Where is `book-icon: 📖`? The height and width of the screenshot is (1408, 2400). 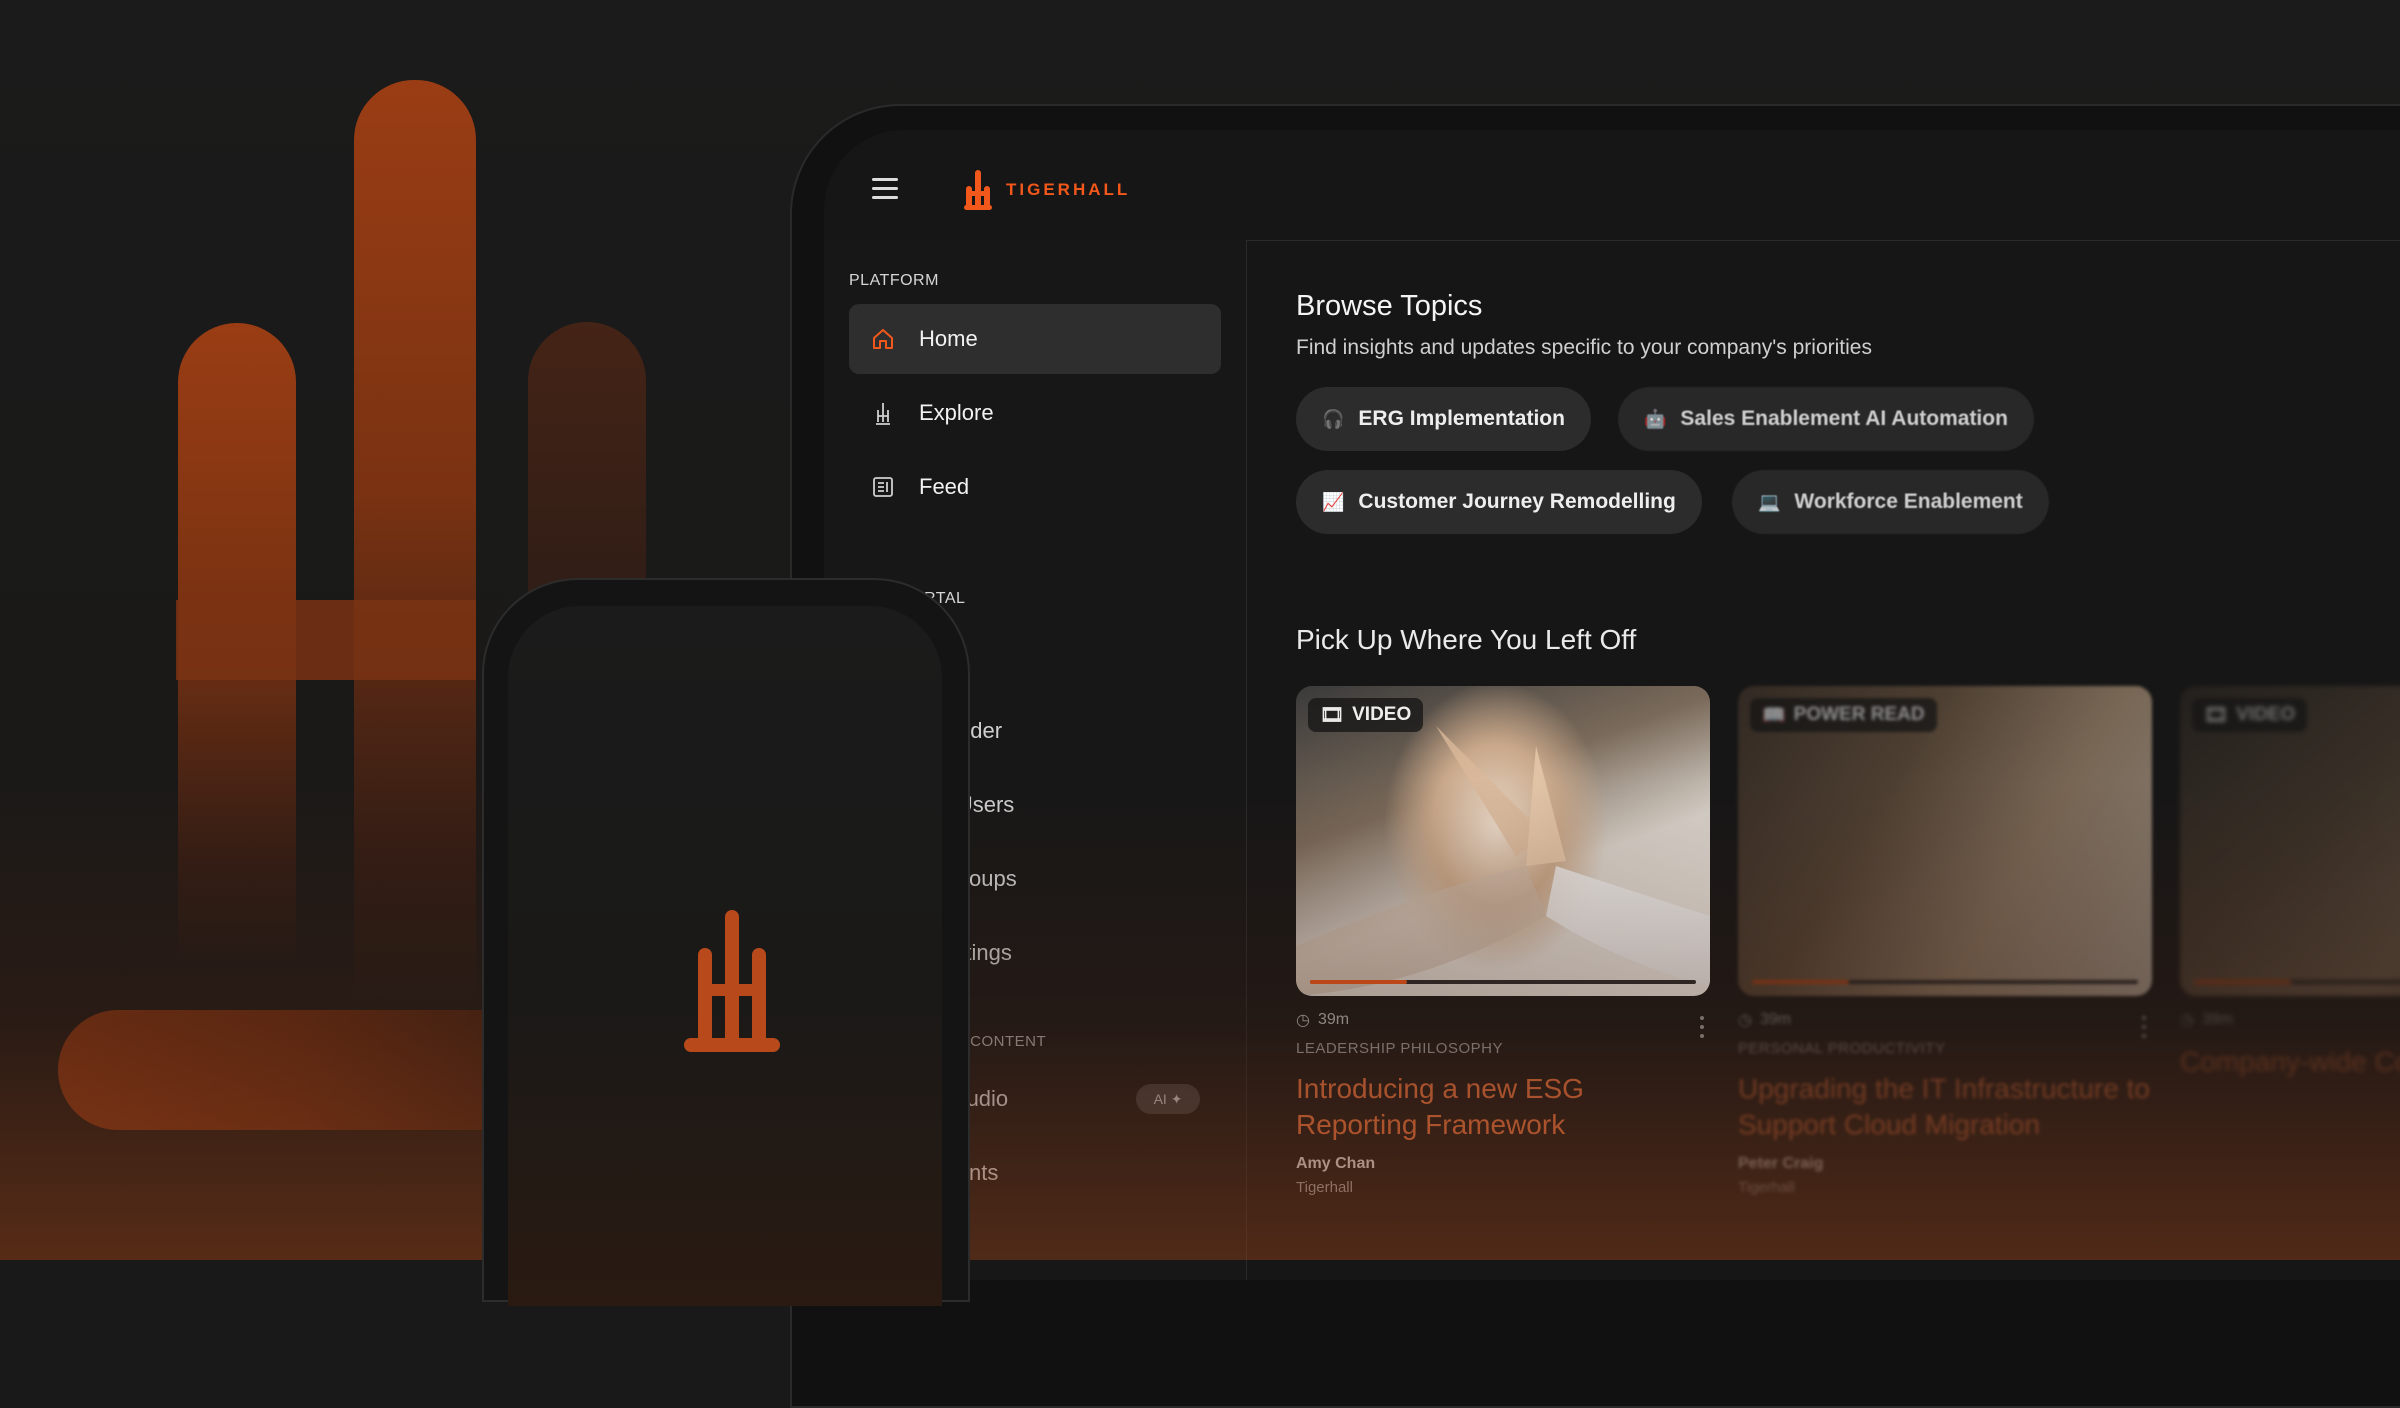 book-icon: 📖 is located at coordinates (1774, 715).